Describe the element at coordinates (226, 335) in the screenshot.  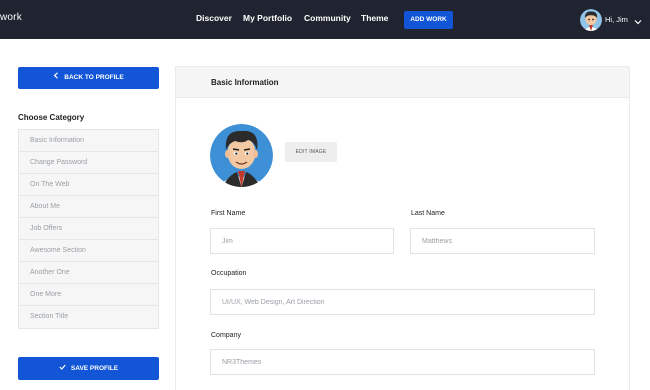
I see `company-label: Company` at that location.